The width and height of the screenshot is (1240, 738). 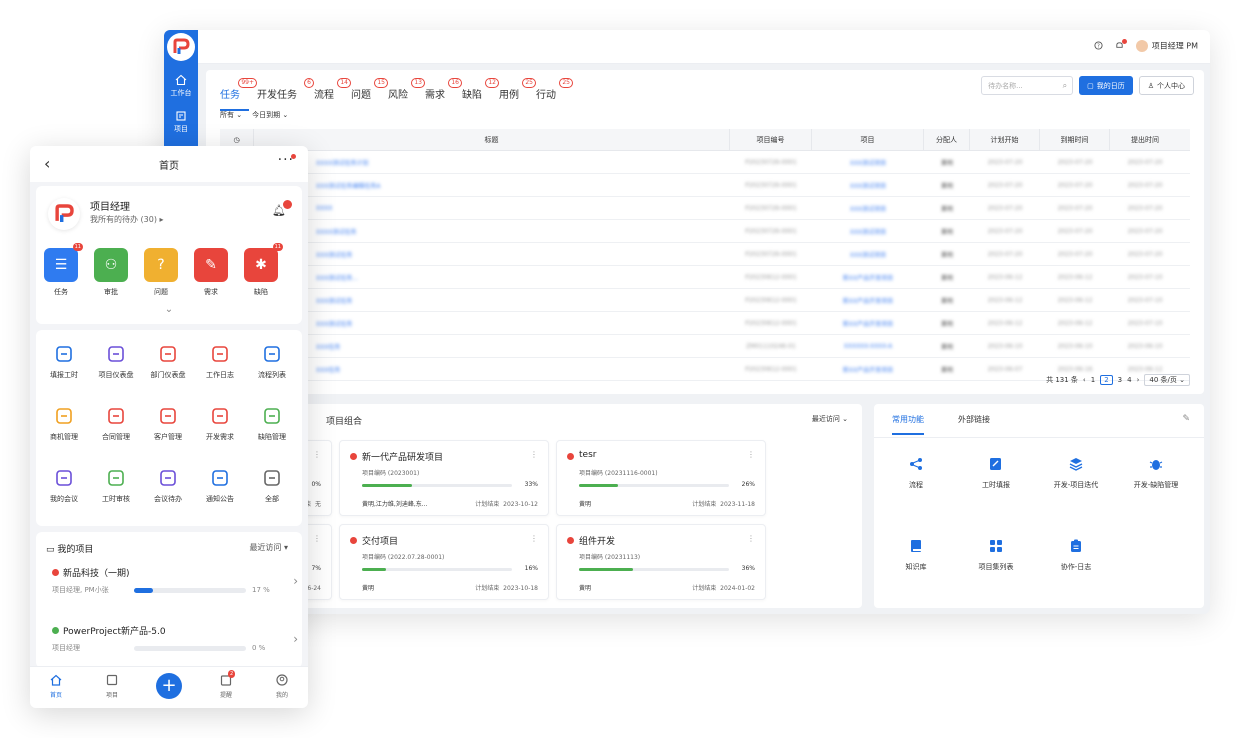 I want to click on tab-home: 首页, so click(x=56, y=686).